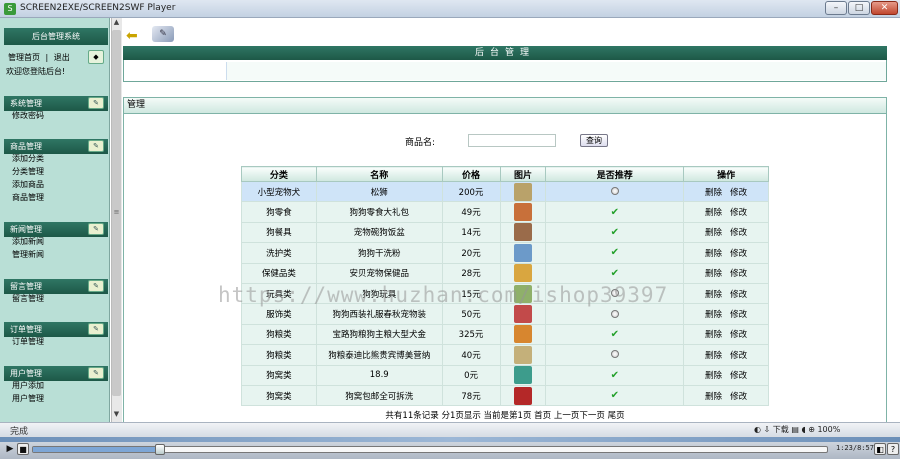  I want to click on sidebar-link: 修改密码, so click(28, 116).